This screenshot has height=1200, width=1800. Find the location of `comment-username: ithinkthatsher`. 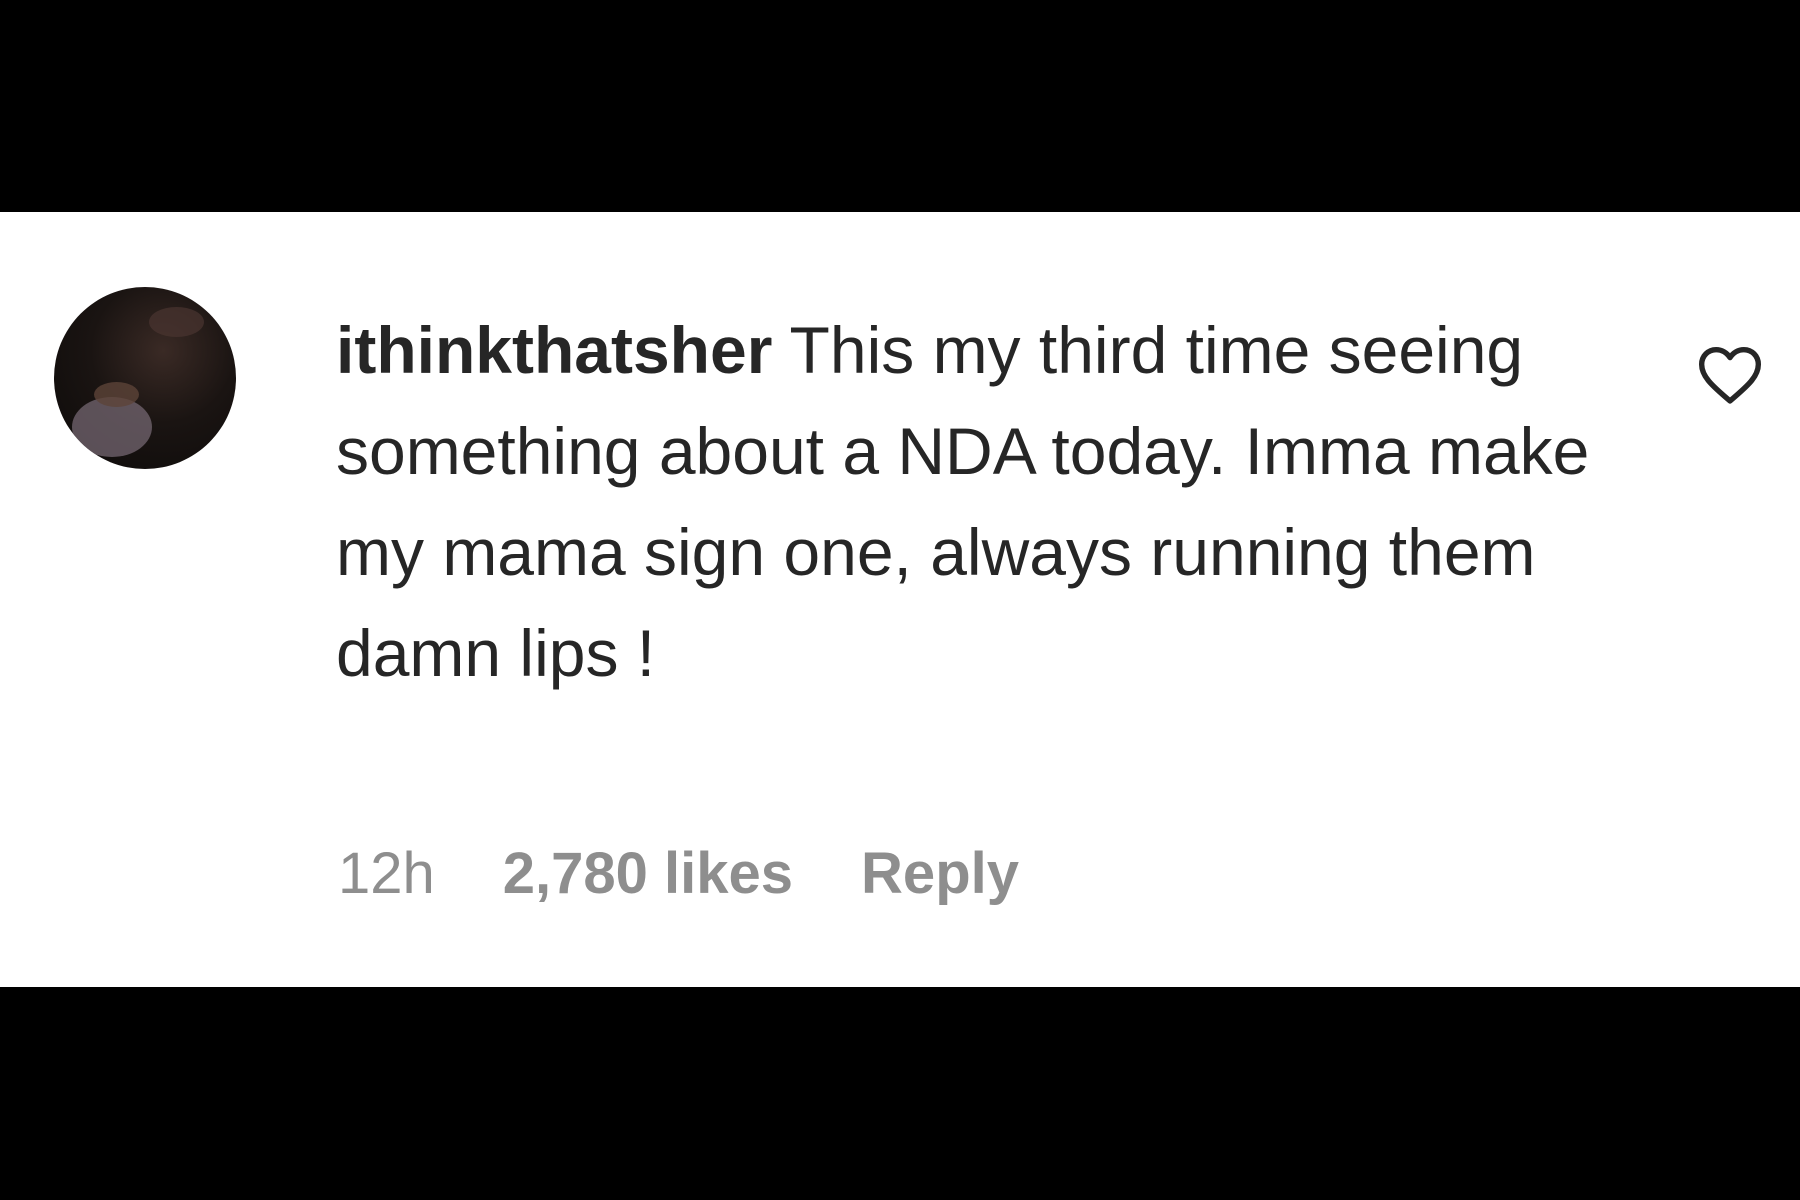

comment-username: ithinkthatsher is located at coordinates (554, 350).